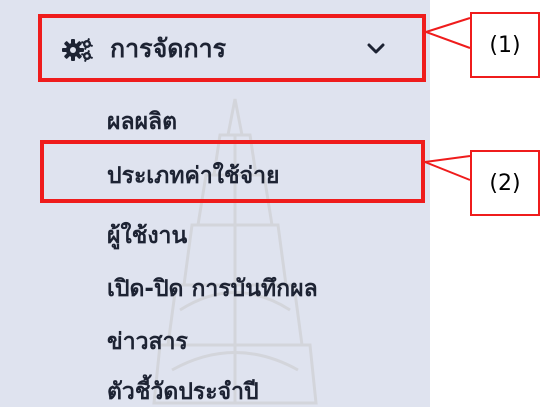  I want to click on menu-header-label: การจัดการ, so click(168, 48).